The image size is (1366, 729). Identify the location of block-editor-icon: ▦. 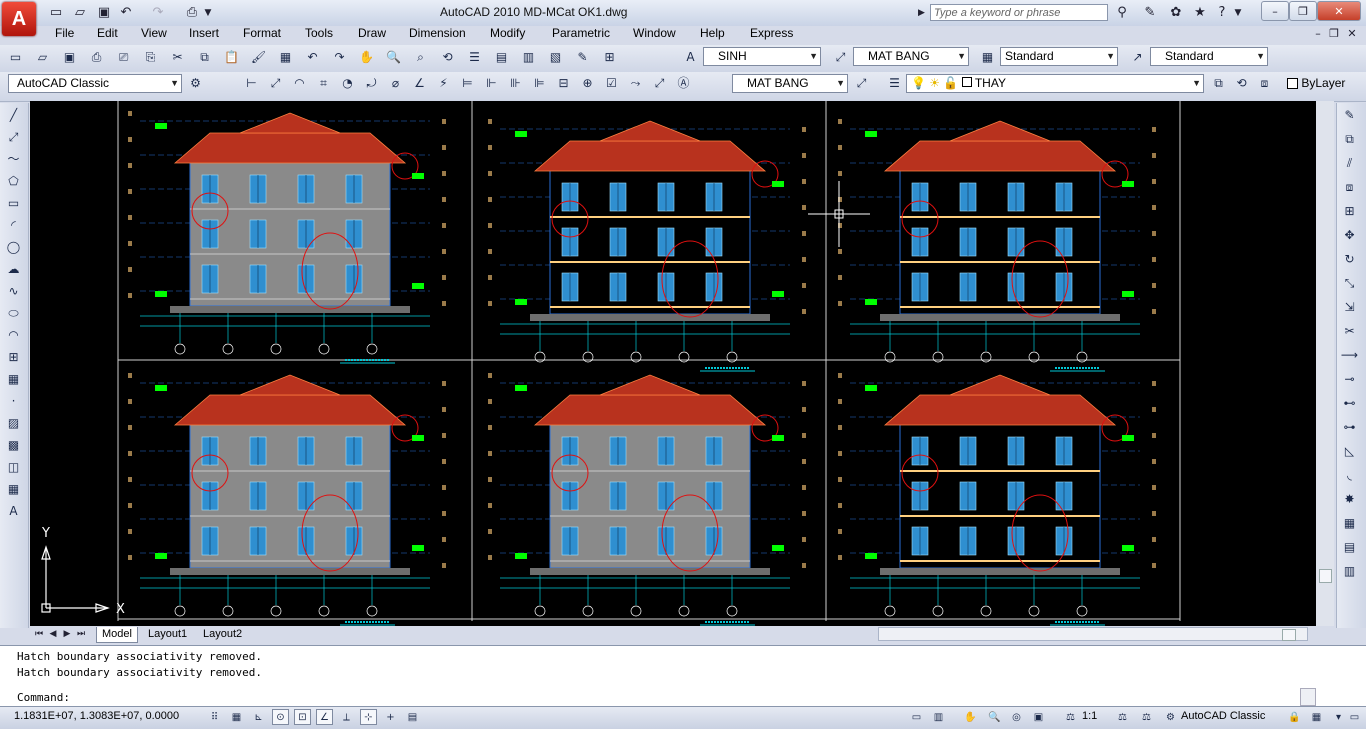
(285, 57).